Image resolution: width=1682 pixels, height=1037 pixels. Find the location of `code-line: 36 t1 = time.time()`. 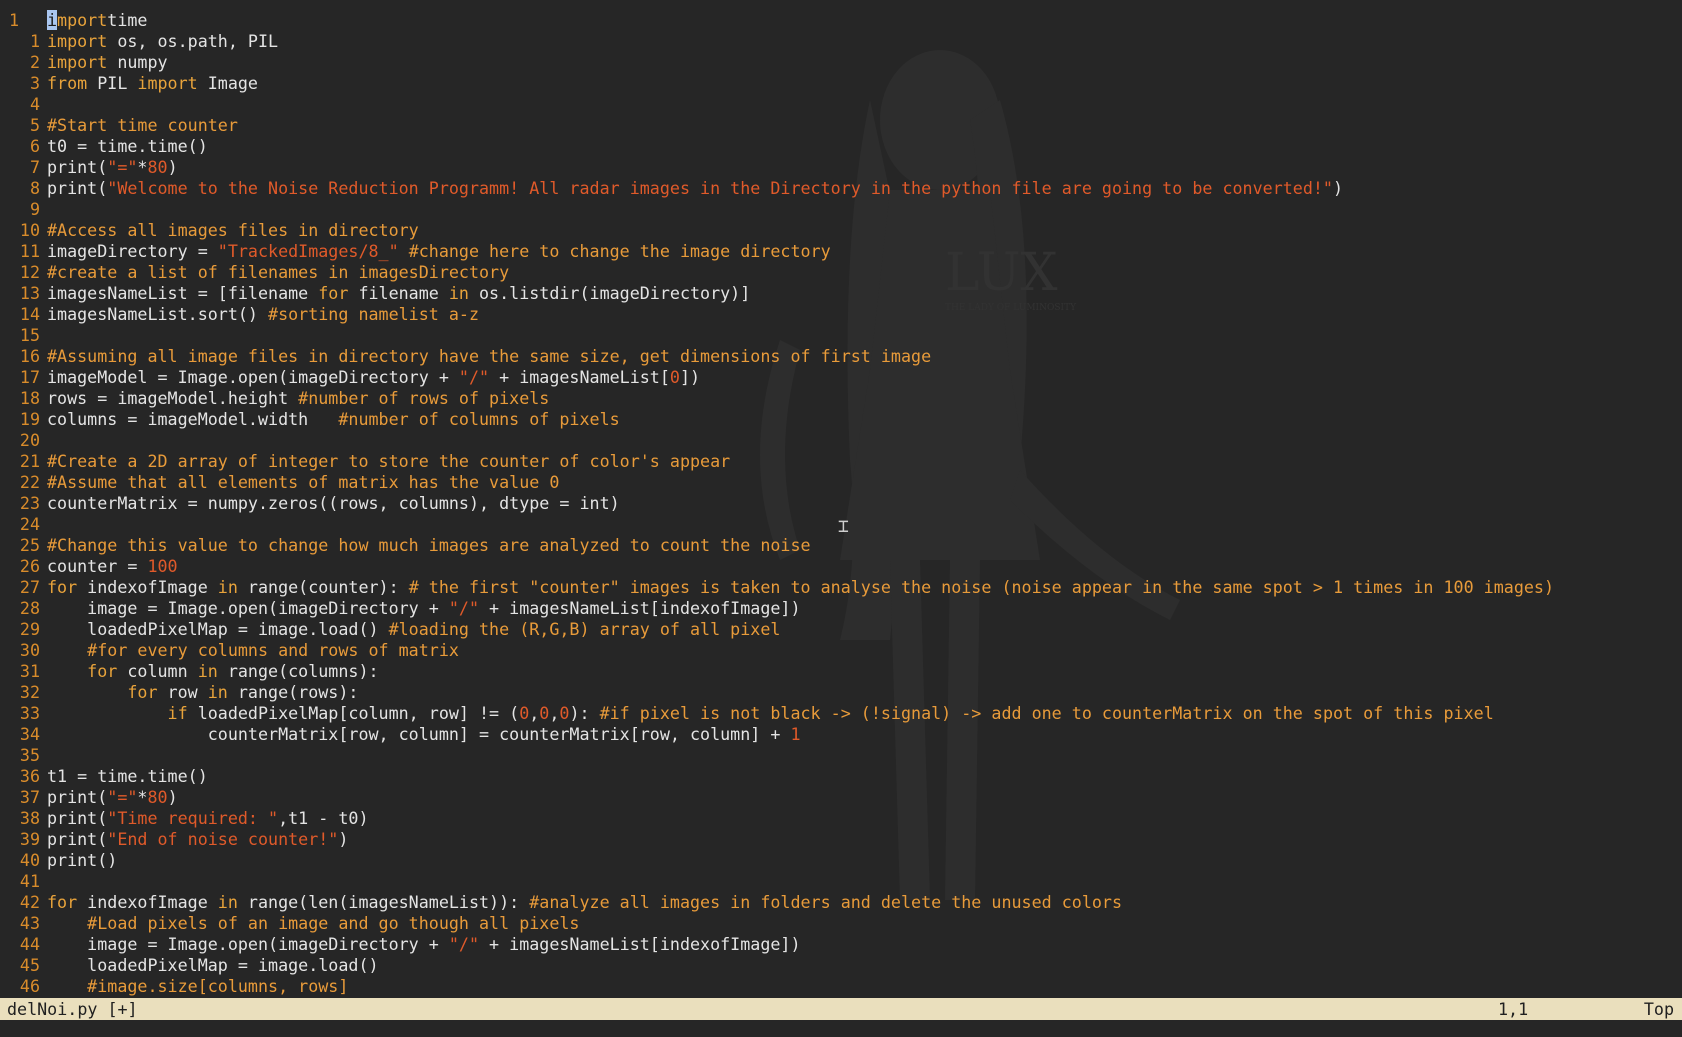

code-line: 36 t1 = time.time() is located at coordinates (841, 776).